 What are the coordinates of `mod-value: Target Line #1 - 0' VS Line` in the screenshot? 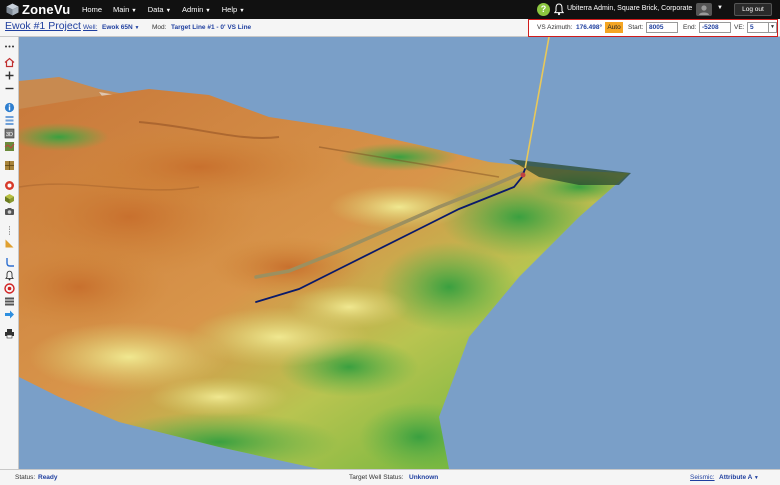 It's located at (211, 27).